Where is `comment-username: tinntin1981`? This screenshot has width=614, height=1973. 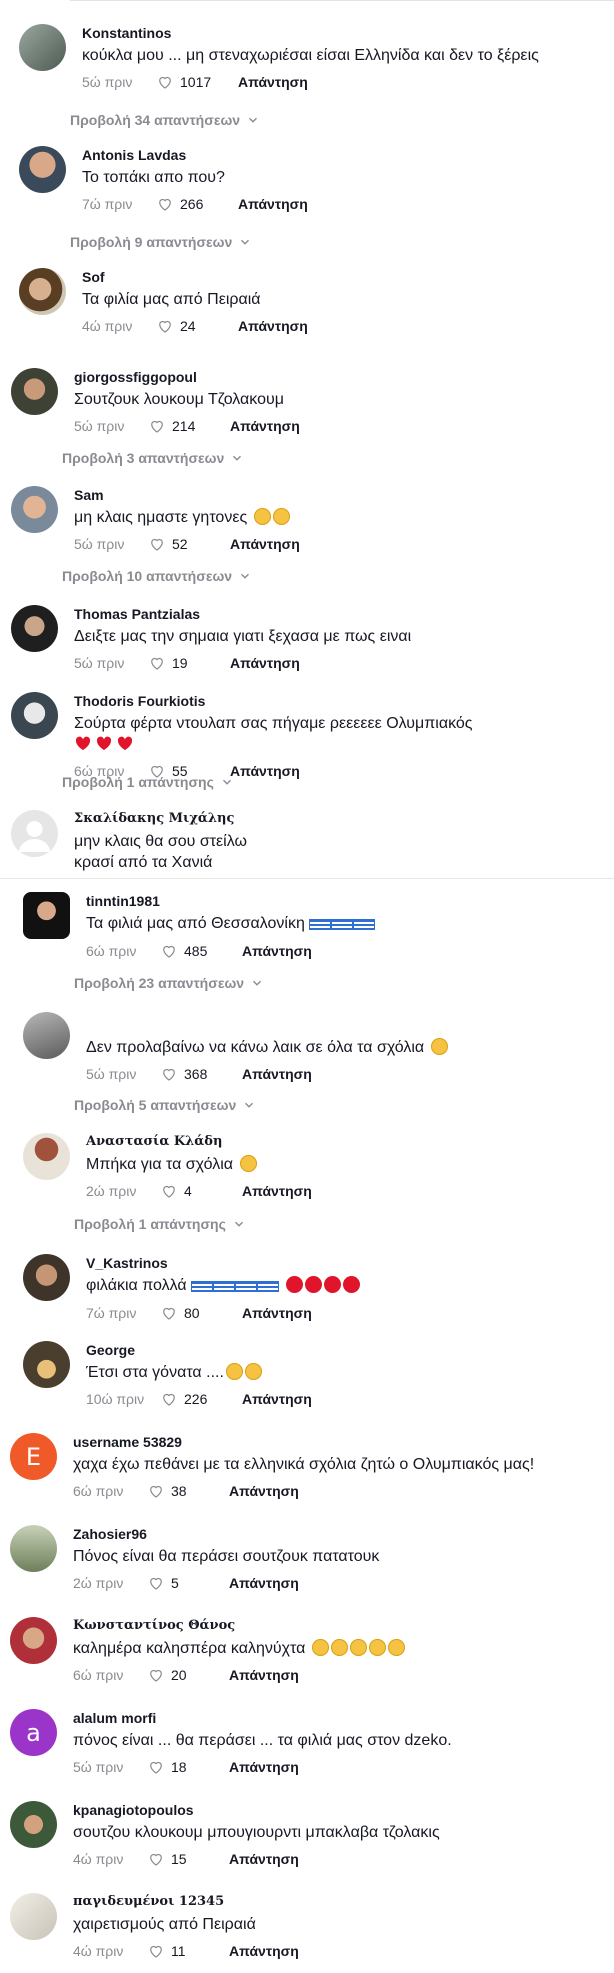 comment-username: tinntin1981 is located at coordinates (350, 901).